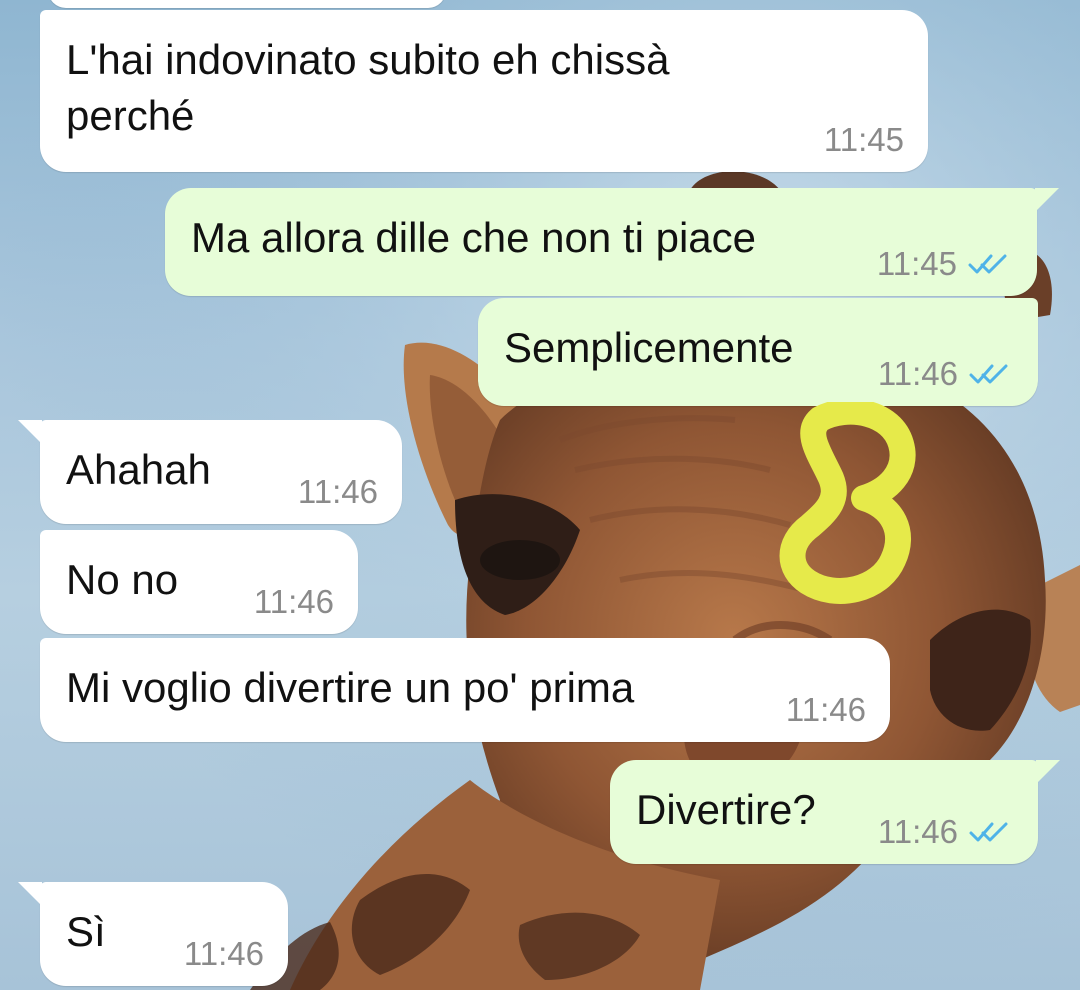  What do you see at coordinates (350, 687) in the screenshot?
I see `message-text: Mi voglio divertire un po' prima` at bounding box center [350, 687].